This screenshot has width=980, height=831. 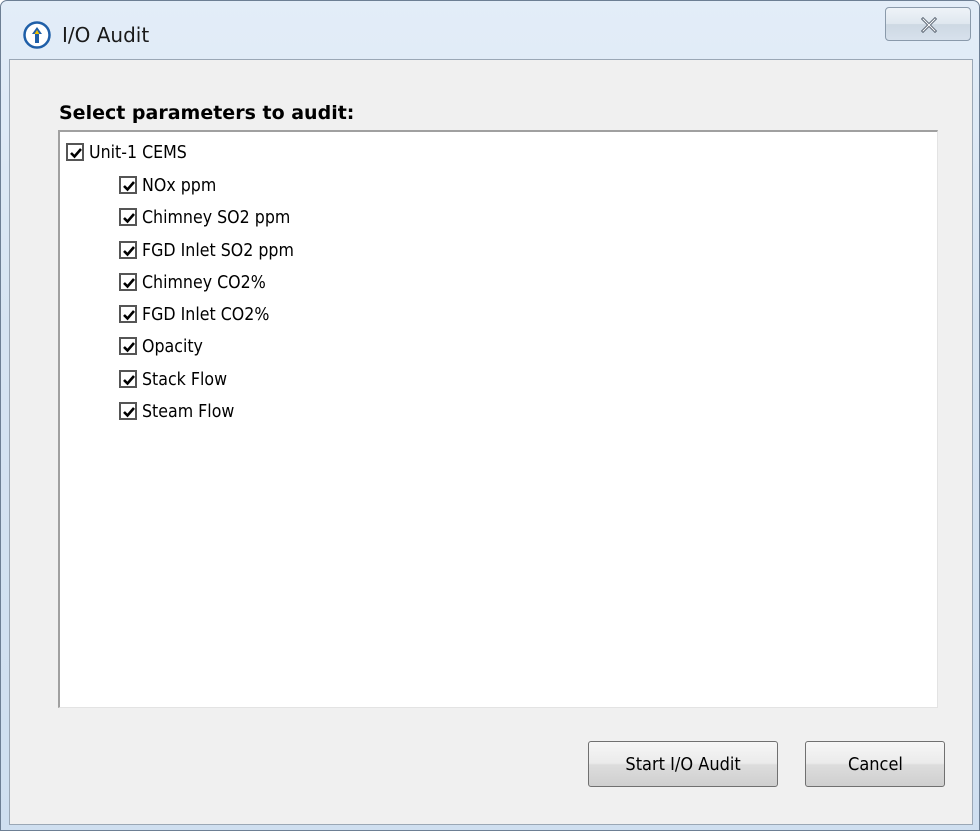 I want to click on start-audit-button: Start I/O Audit, so click(x=683, y=764).